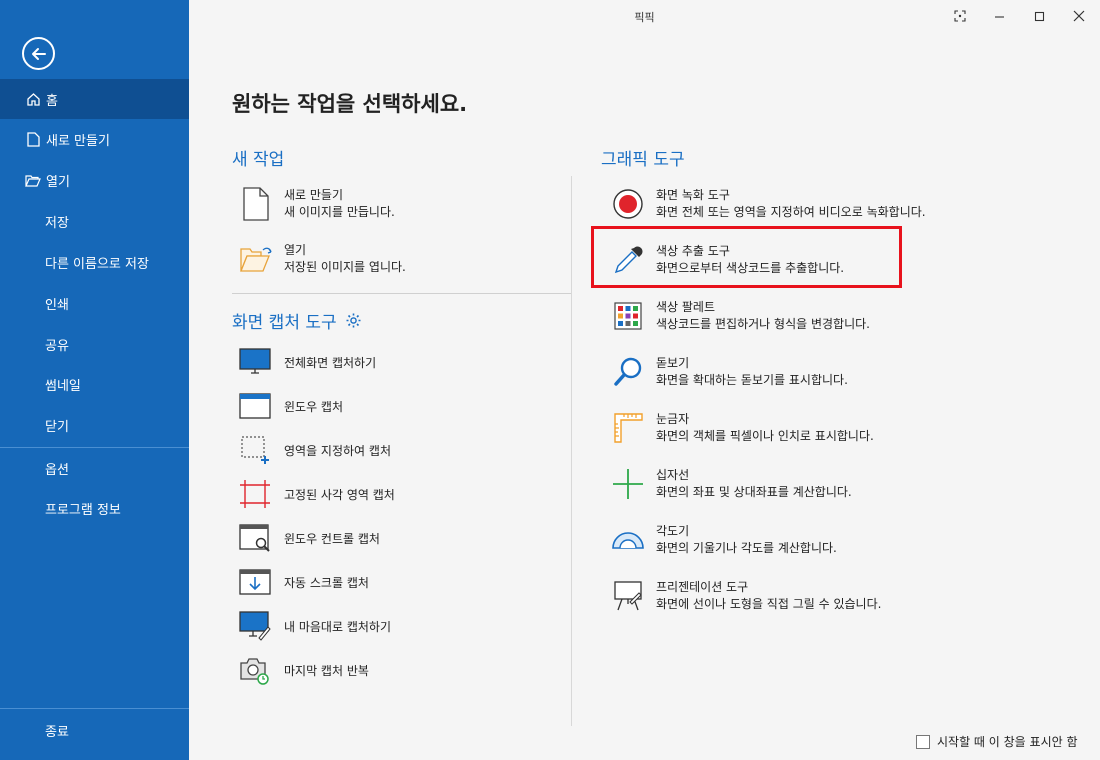 This screenshot has width=1100, height=760. I want to click on capture-repeat-last: 마지막 캡처 반복, so click(303, 670).